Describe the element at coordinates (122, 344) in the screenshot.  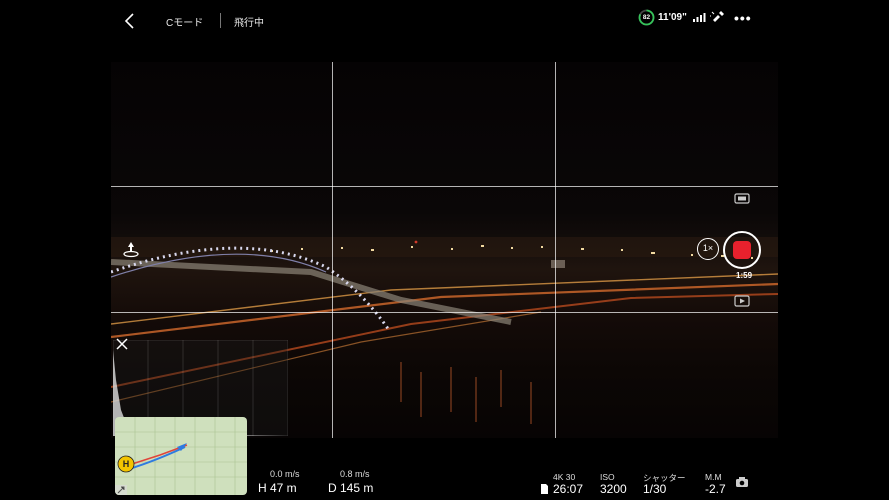
I see `close-icon` at that location.